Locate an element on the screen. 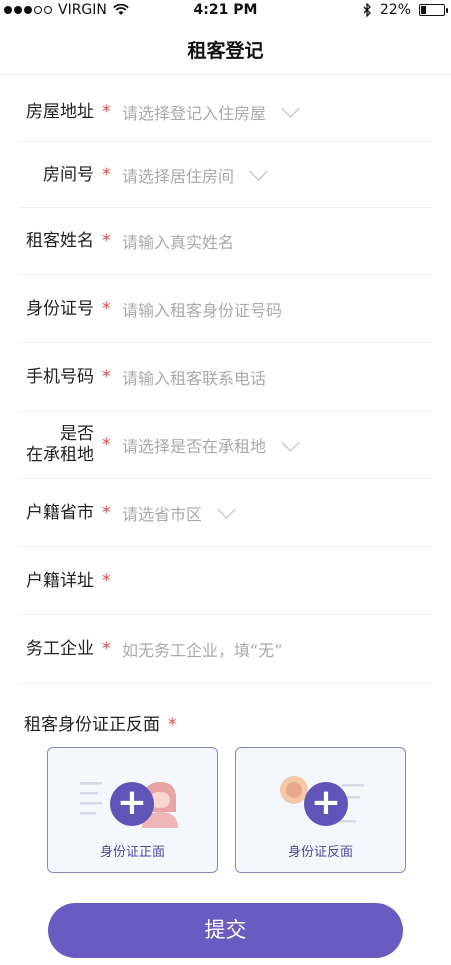 This screenshot has height=965, width=451. field-hukou-address: 户籍详址 * is located at coordinates (225, 581).